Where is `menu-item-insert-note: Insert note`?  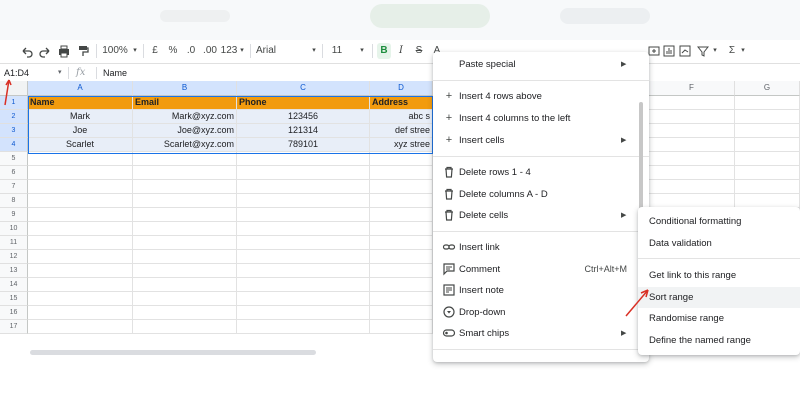
menu-item-insert-note: Insert note is located at coordinates (541, 290).